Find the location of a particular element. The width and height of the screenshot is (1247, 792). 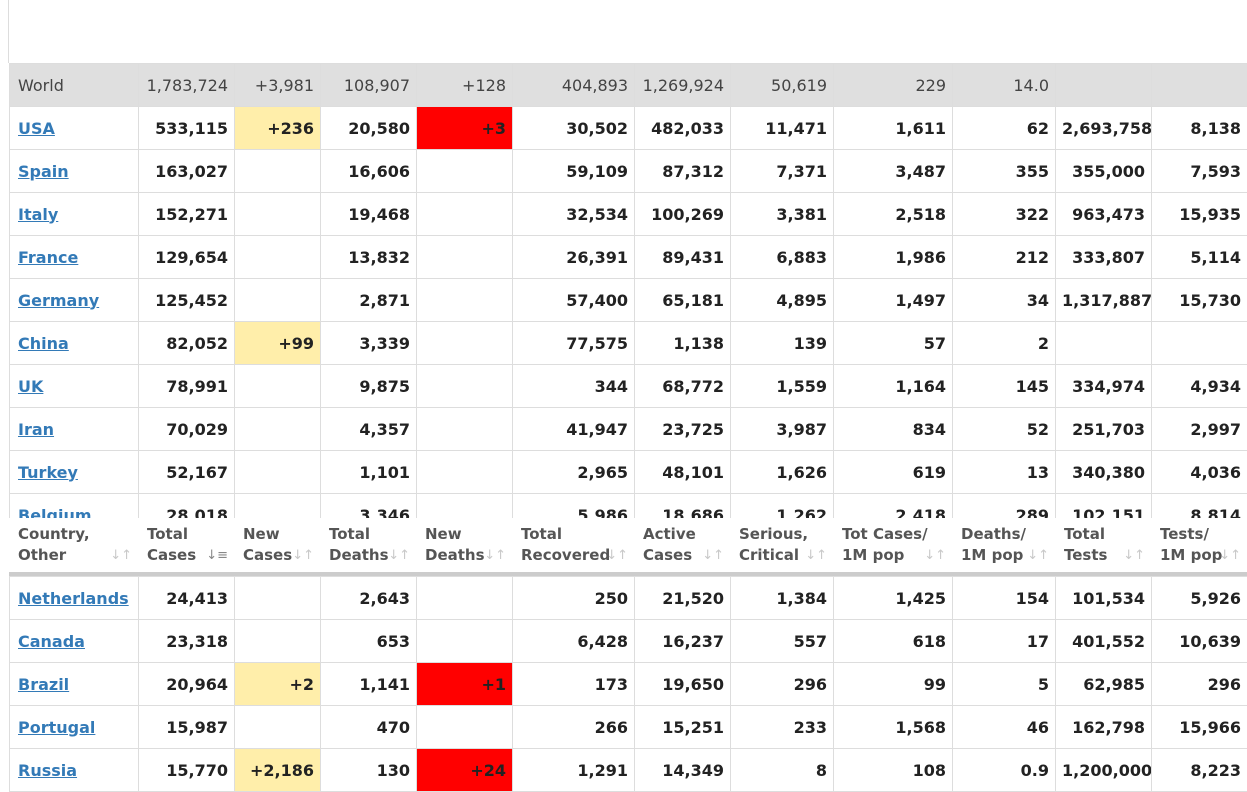

cell-country: Canada is located at coordinates (74, 641).